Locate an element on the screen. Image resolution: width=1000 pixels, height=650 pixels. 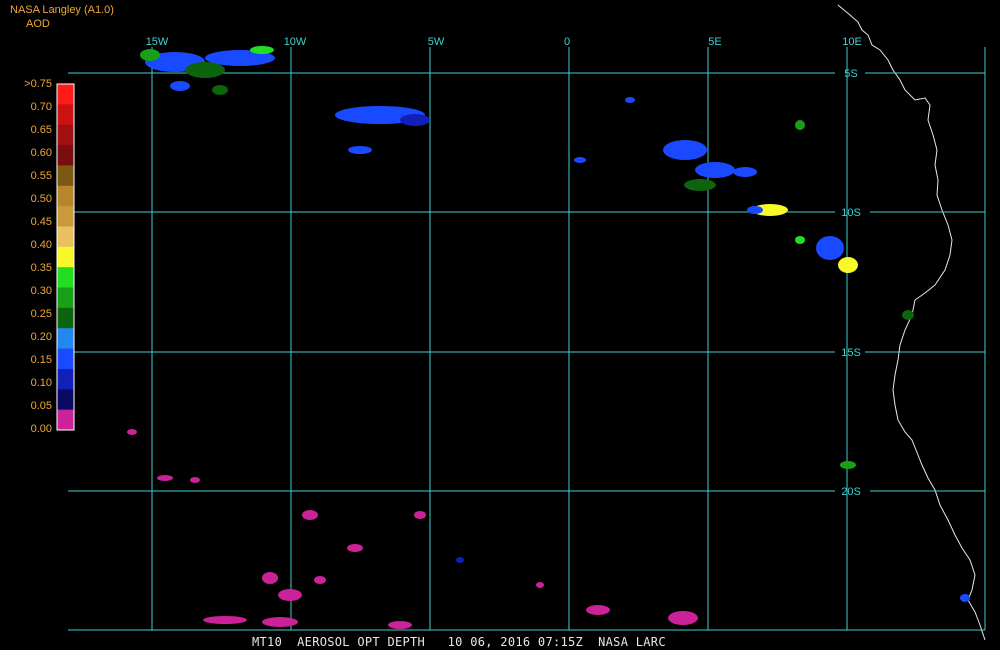
source-title: NASA Langley (A1.0) is located at coordinates (62, 10).